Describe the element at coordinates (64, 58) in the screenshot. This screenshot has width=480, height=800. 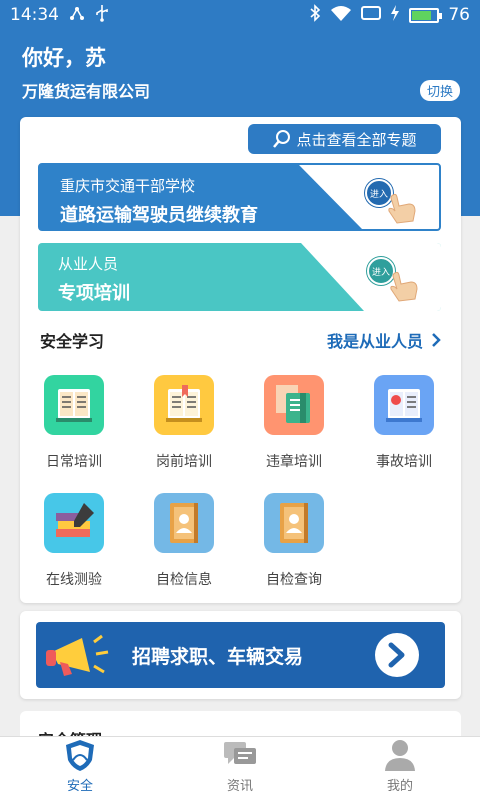
I see `greeting: 你好，苏` at that location.